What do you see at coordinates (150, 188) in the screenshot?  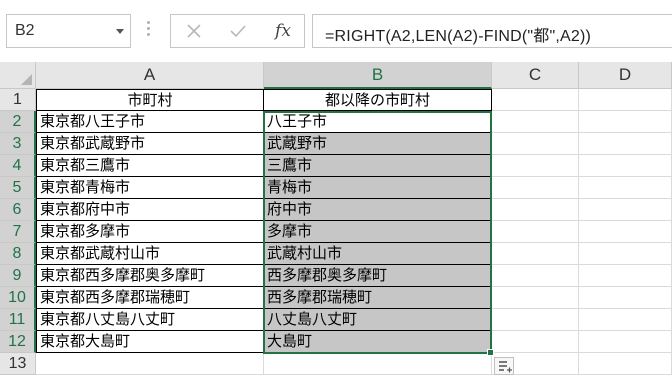 I see `cell-a5: 東京都青梅市` at bounding box center [150, 188].